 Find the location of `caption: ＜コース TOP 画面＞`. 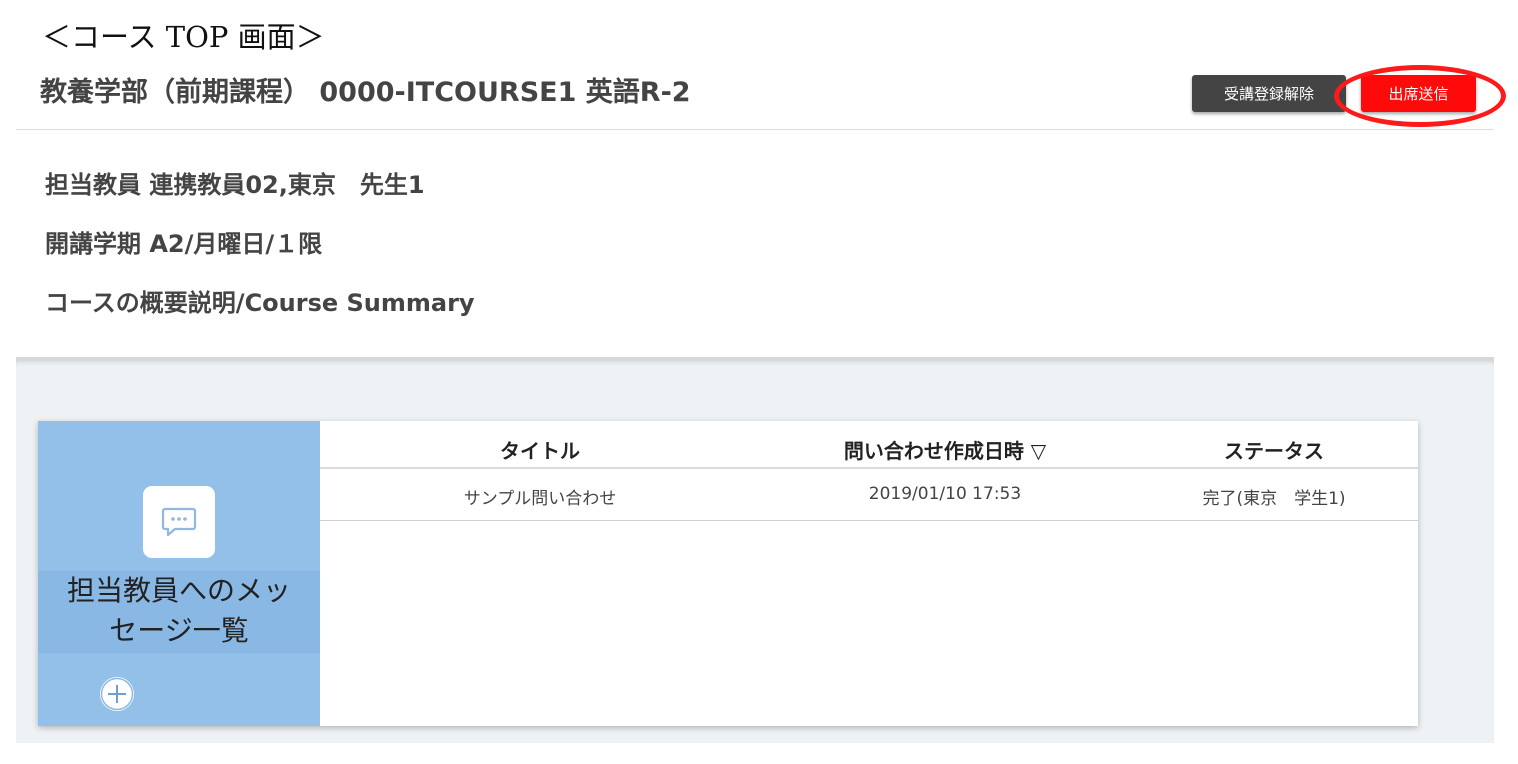

caption: ＜コース TOP 画面＞ is located at coordinates (183, 37).